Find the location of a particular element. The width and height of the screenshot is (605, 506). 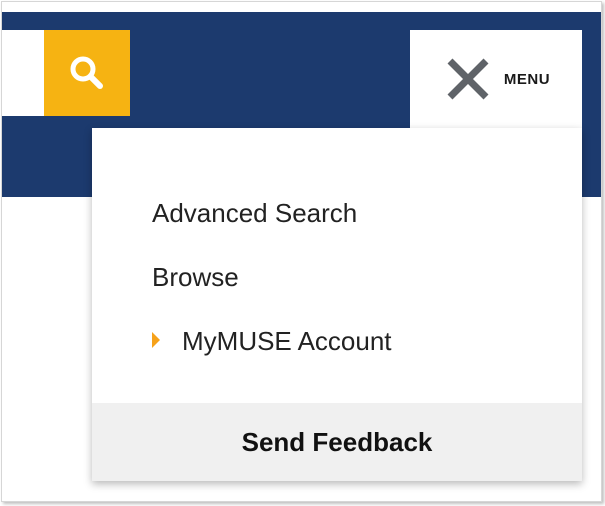

menu-item-mymuse-account: MyMUSE Account is located at coordinates (272, 341).